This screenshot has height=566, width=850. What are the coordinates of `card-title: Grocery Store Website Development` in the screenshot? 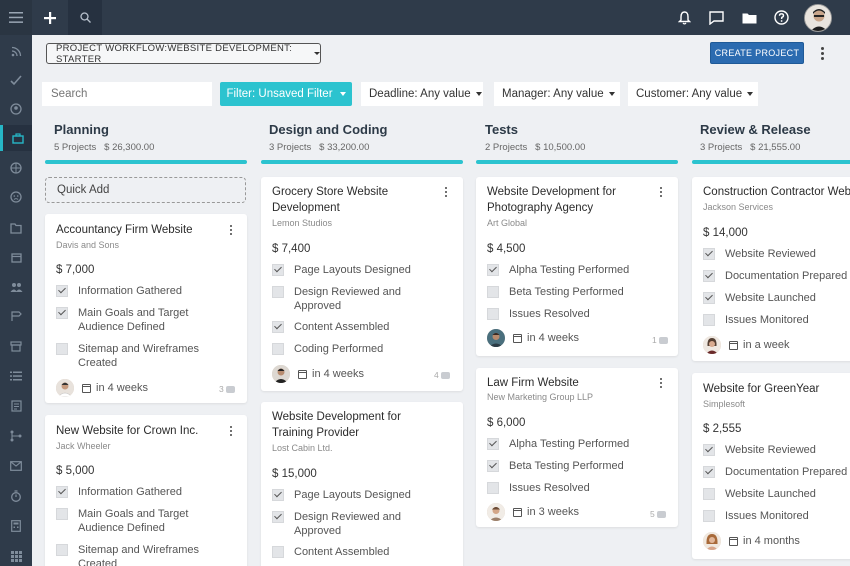 It's located at (330, 200).